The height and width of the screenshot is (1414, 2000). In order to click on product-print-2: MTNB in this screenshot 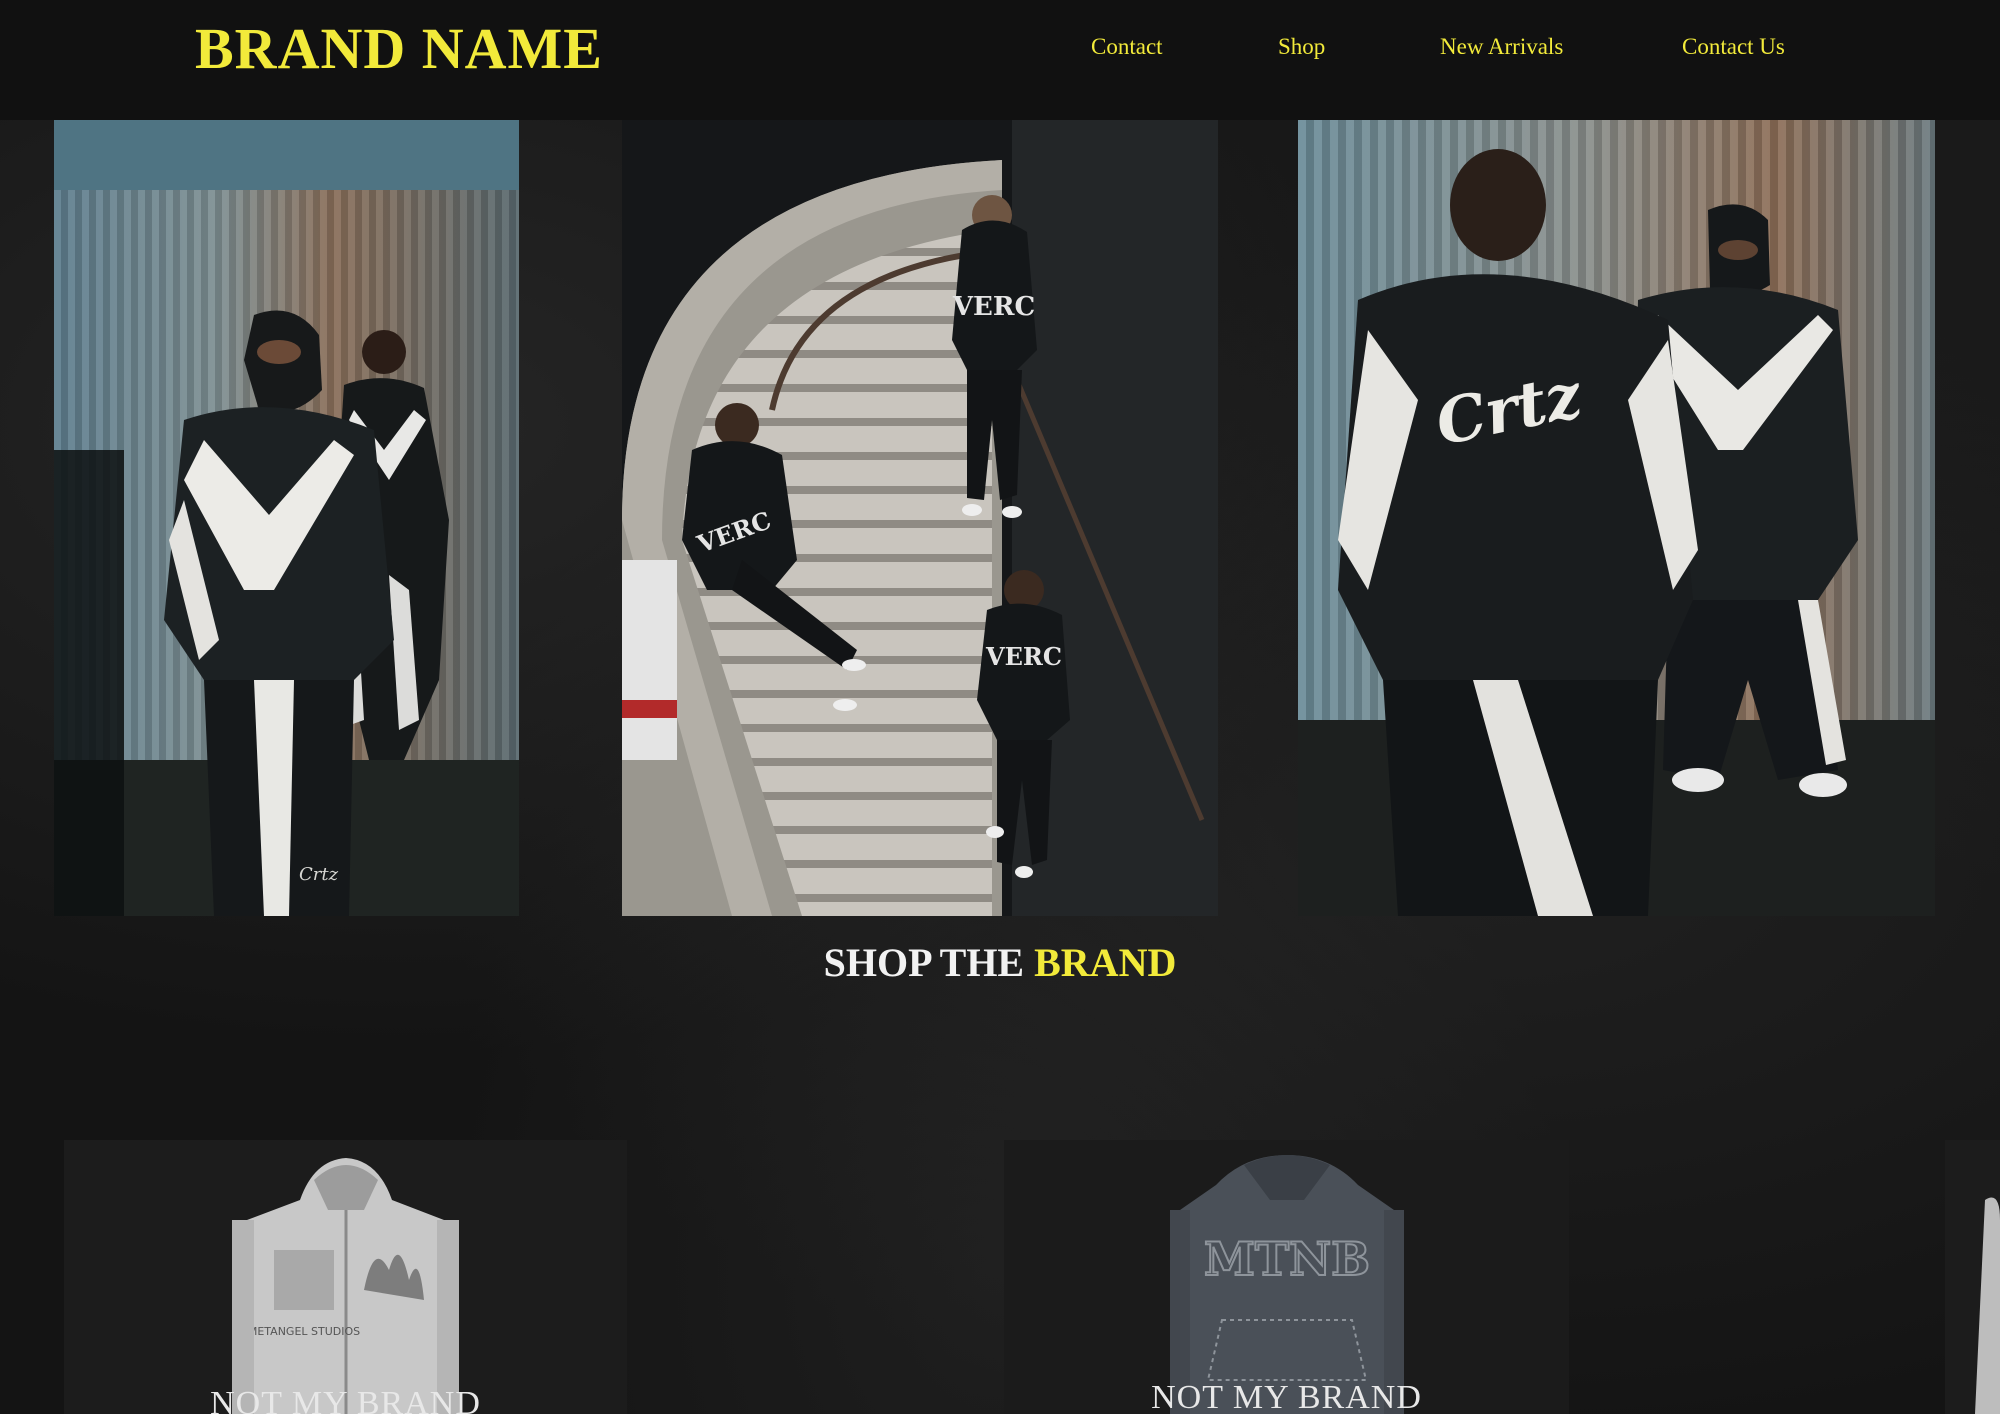, I will do `click(1287, 1259)`.